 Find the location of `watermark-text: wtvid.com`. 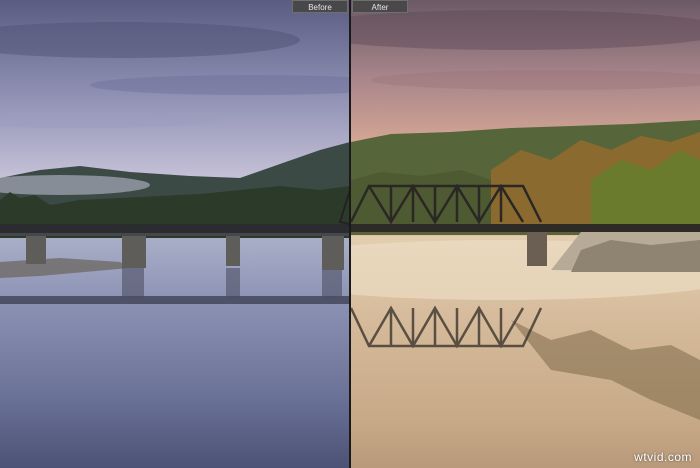

watermark-text: wtvid.com is located at coordinates (663, 457).